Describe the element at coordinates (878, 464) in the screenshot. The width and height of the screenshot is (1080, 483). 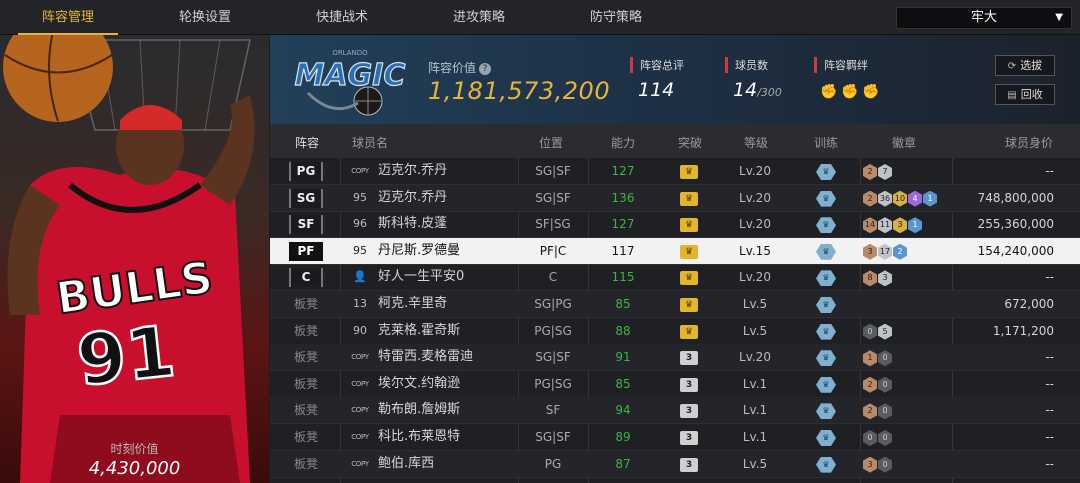
I see `badge-list: 30` at that location.